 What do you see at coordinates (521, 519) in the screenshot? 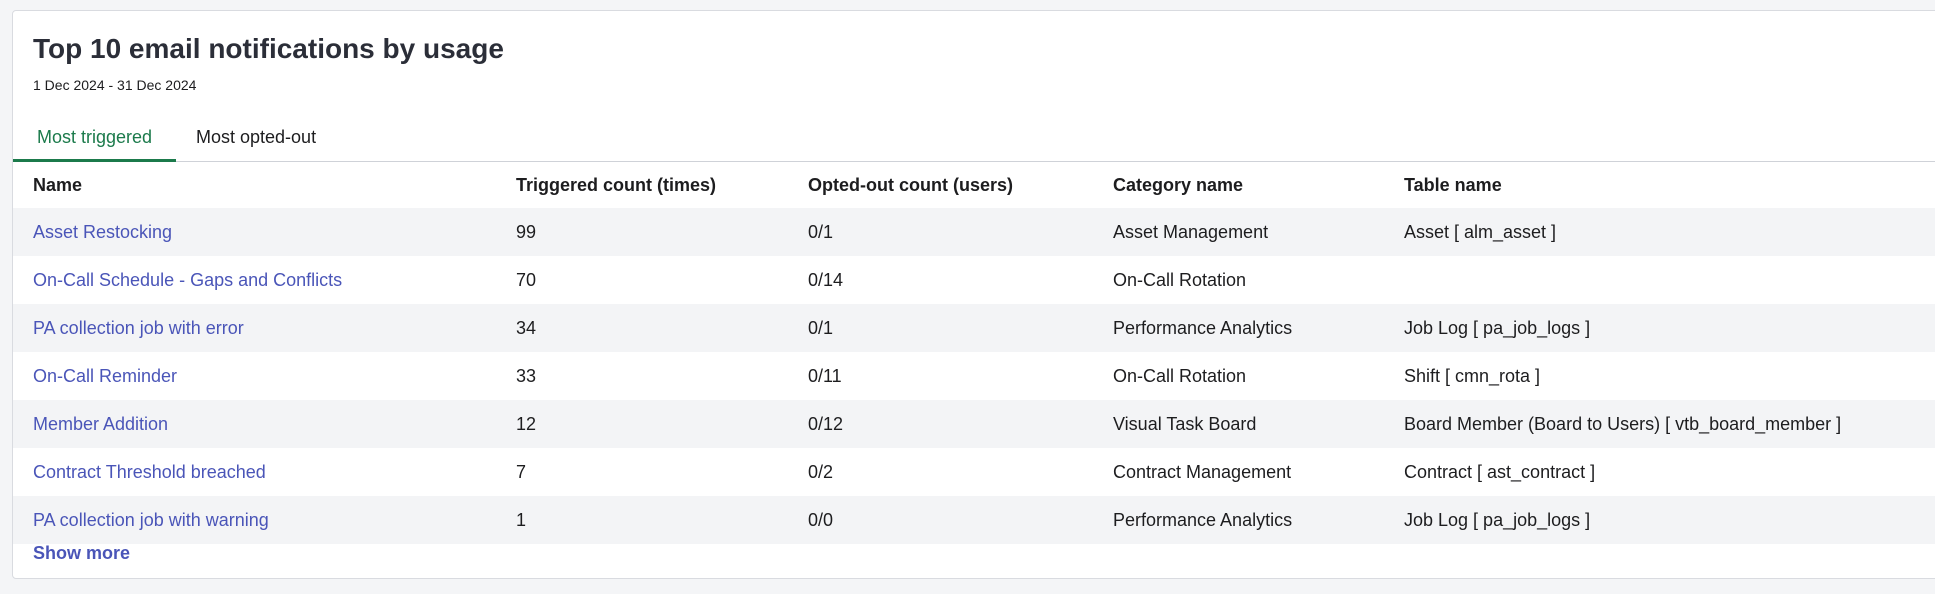
I see `triggered-count-cell: 1` at bounding box center [521, 519].